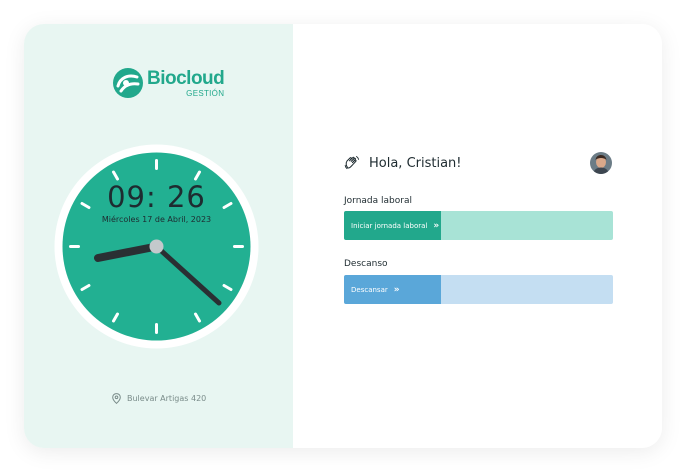  I want to click on digital-time: 09: 26, so click(156, 197).